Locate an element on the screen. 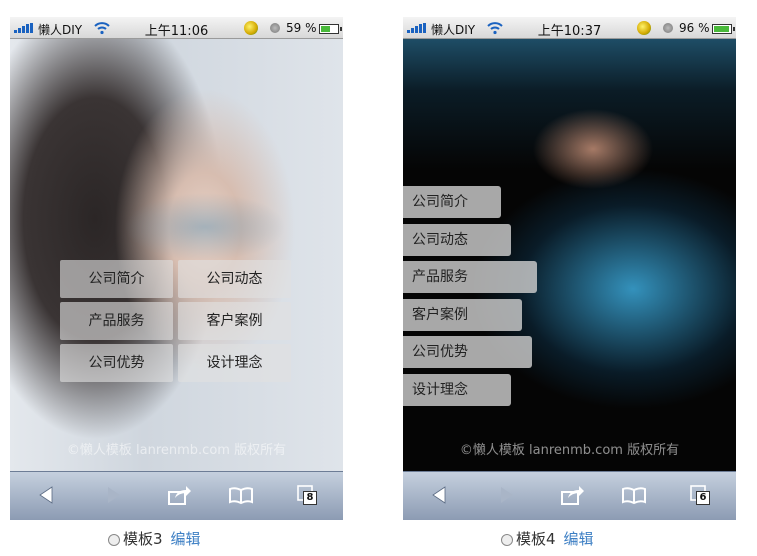  browser-toolbar: 6 is located at coordinates (569, 495).